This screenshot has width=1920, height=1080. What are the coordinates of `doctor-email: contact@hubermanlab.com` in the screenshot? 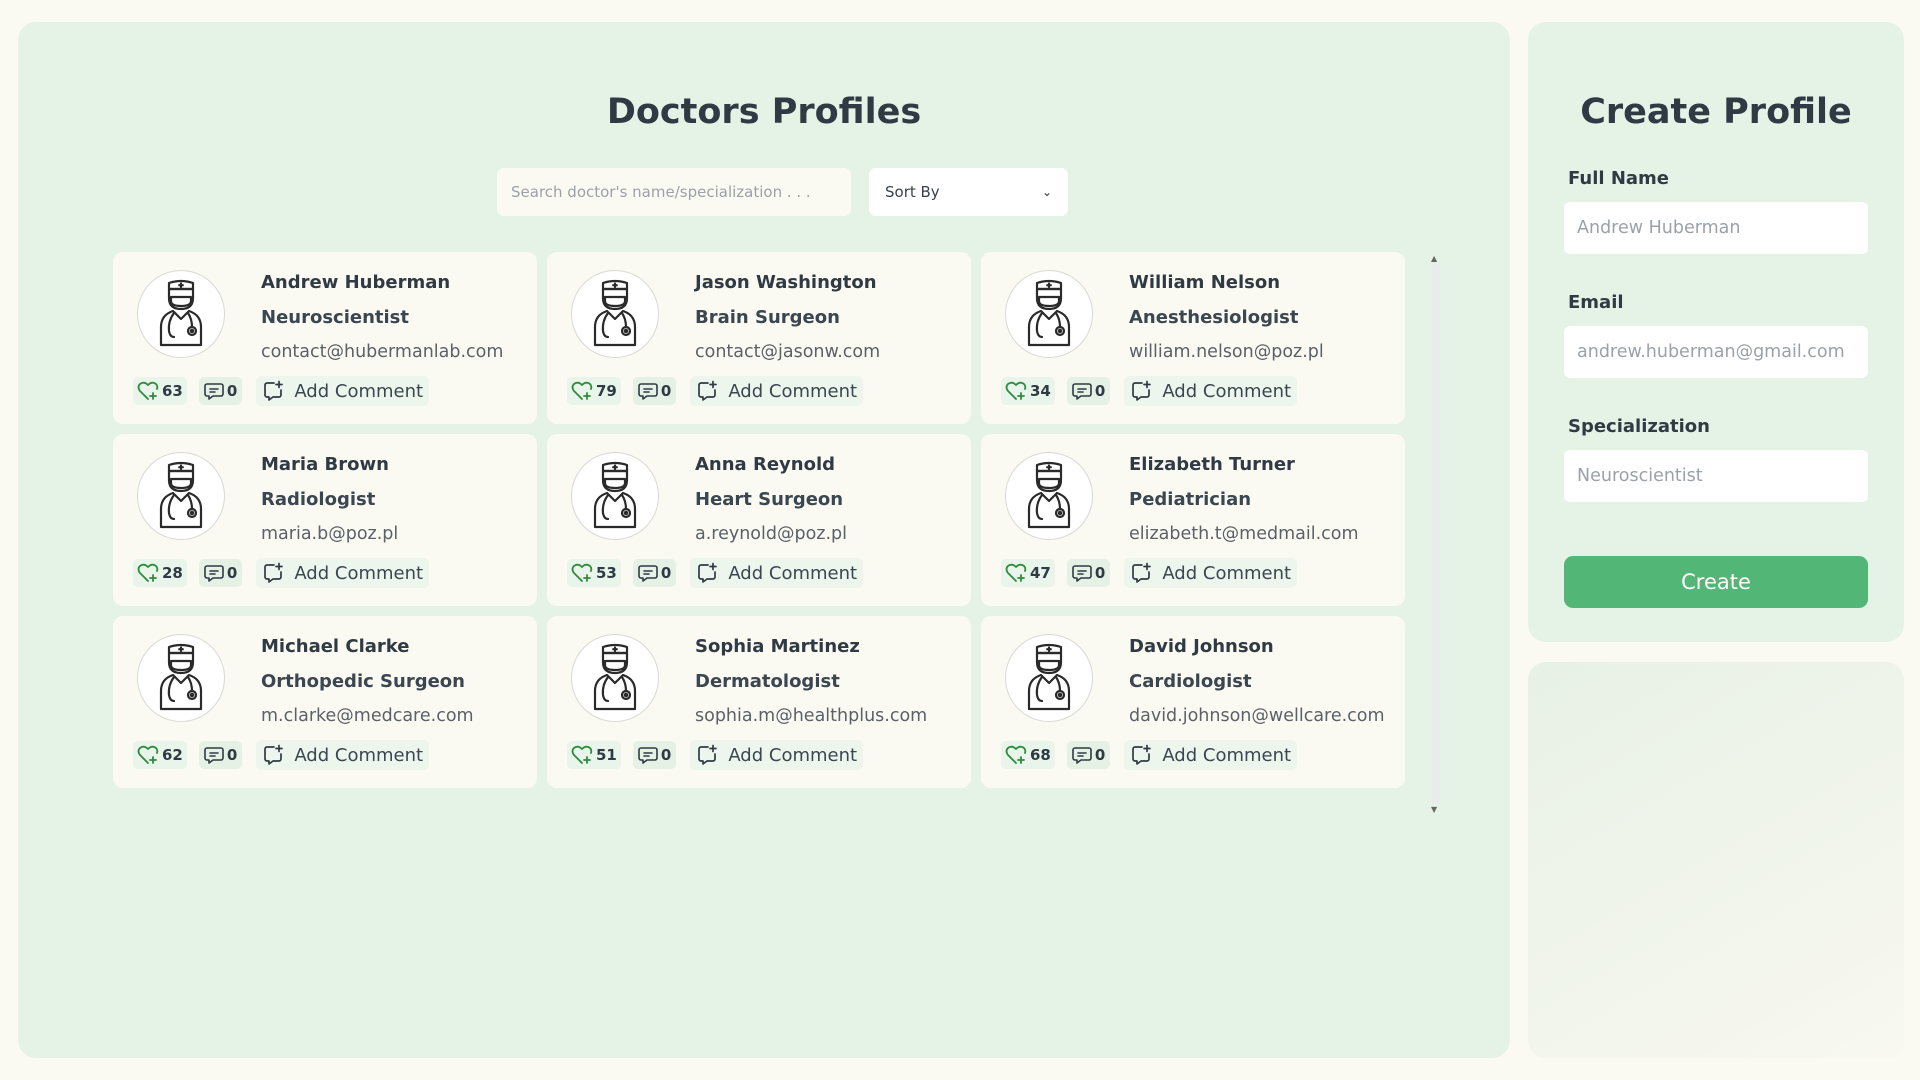 It's located at (382, 352).